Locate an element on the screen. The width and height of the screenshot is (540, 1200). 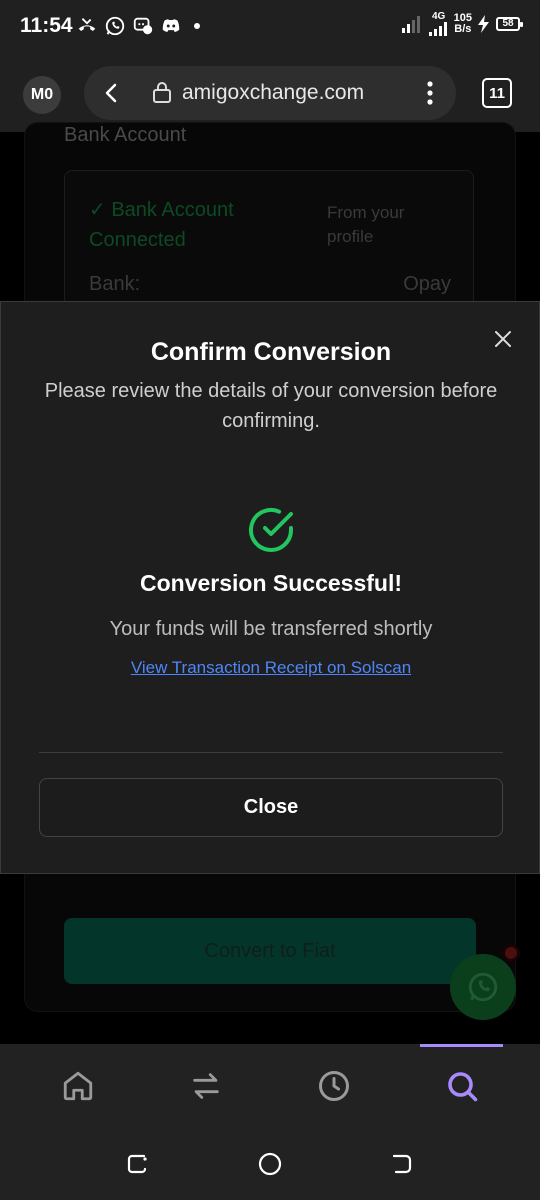
url-text: amigoxchange.com is located at coordinates (273, 93).